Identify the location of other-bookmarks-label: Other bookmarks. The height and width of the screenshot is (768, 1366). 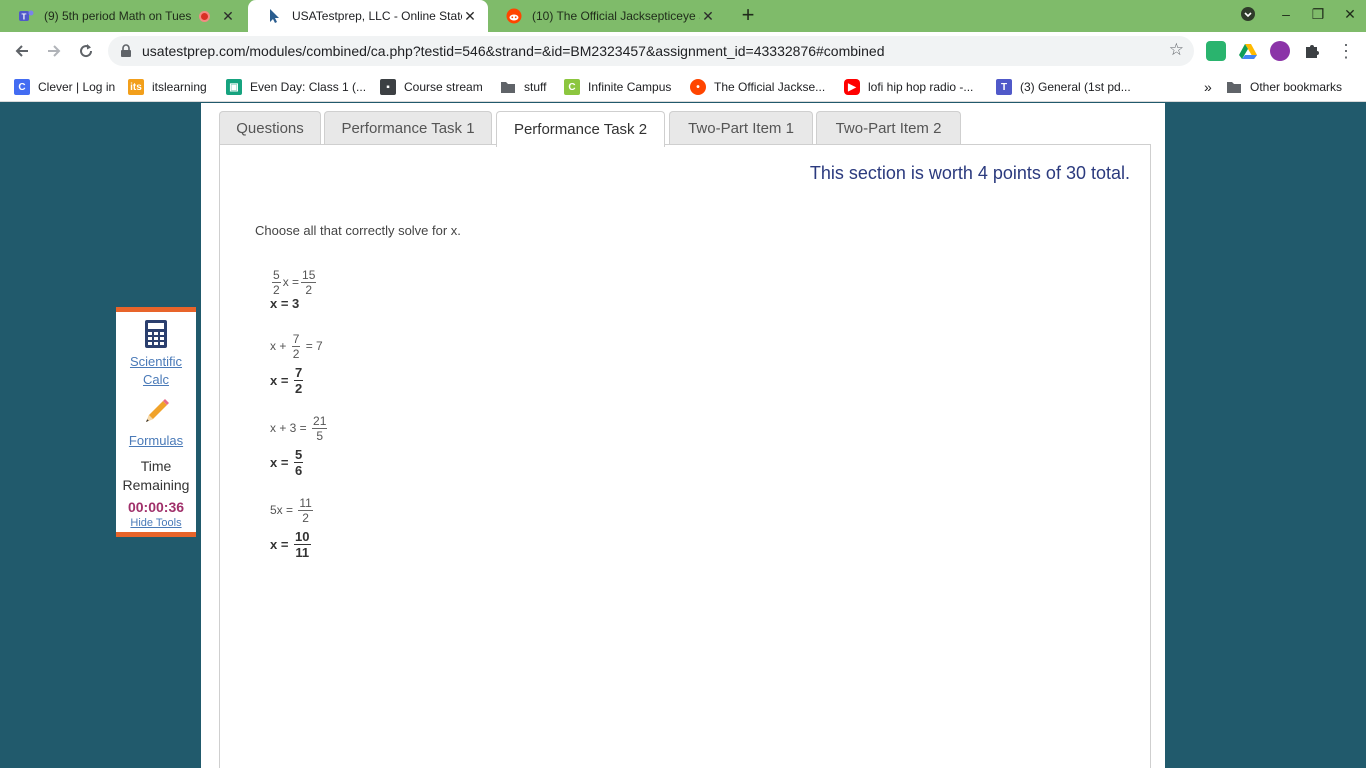
(1296, 87).